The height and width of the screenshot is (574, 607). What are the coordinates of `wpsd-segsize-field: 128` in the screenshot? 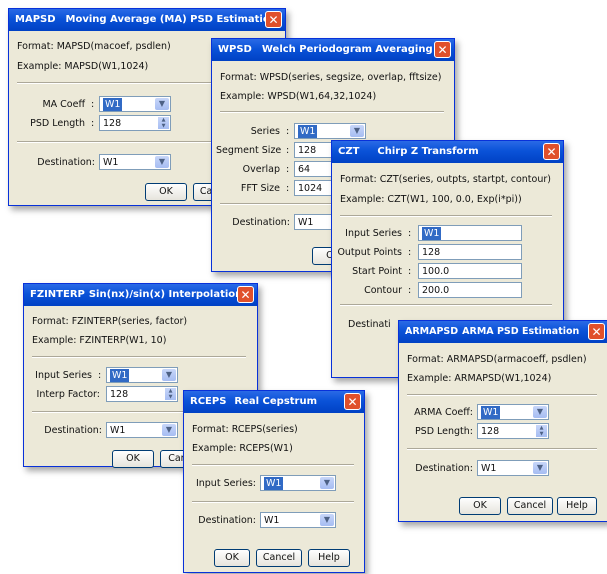 It's located at (314, 150).